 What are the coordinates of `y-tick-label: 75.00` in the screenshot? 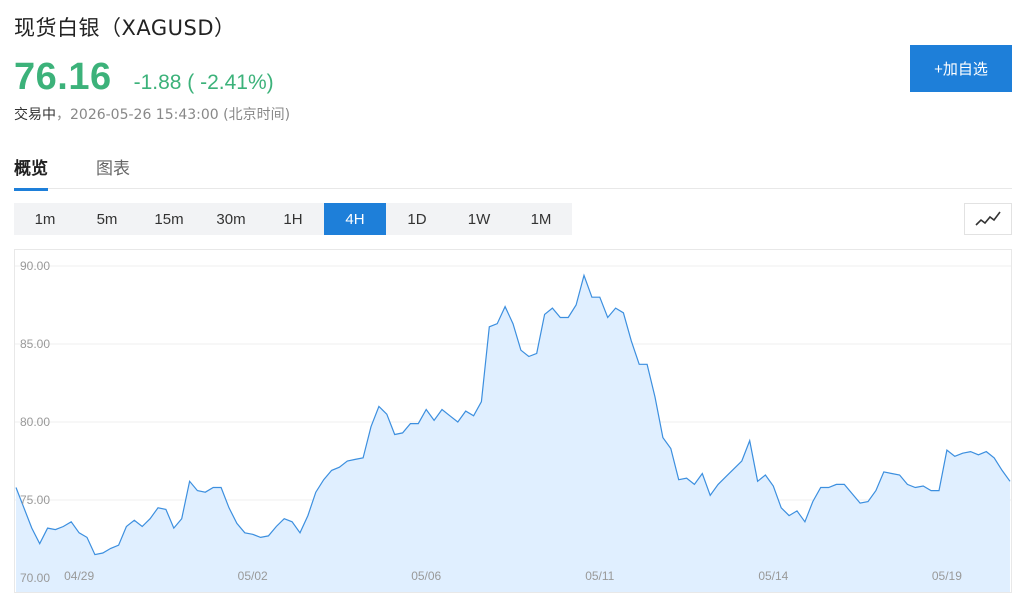 It's located at (35, 500).